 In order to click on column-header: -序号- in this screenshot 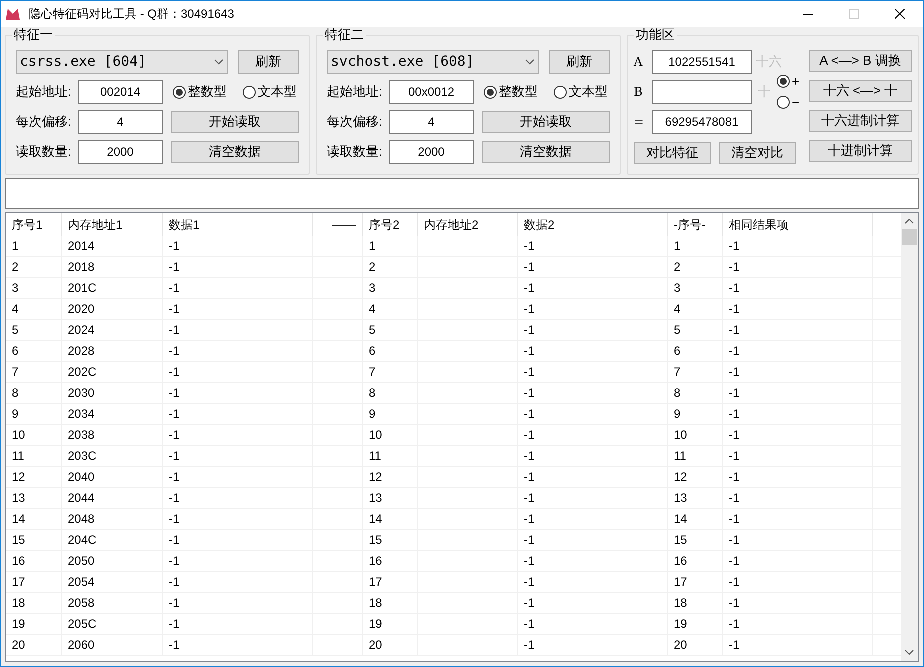, I will do `click(695, 224)`.